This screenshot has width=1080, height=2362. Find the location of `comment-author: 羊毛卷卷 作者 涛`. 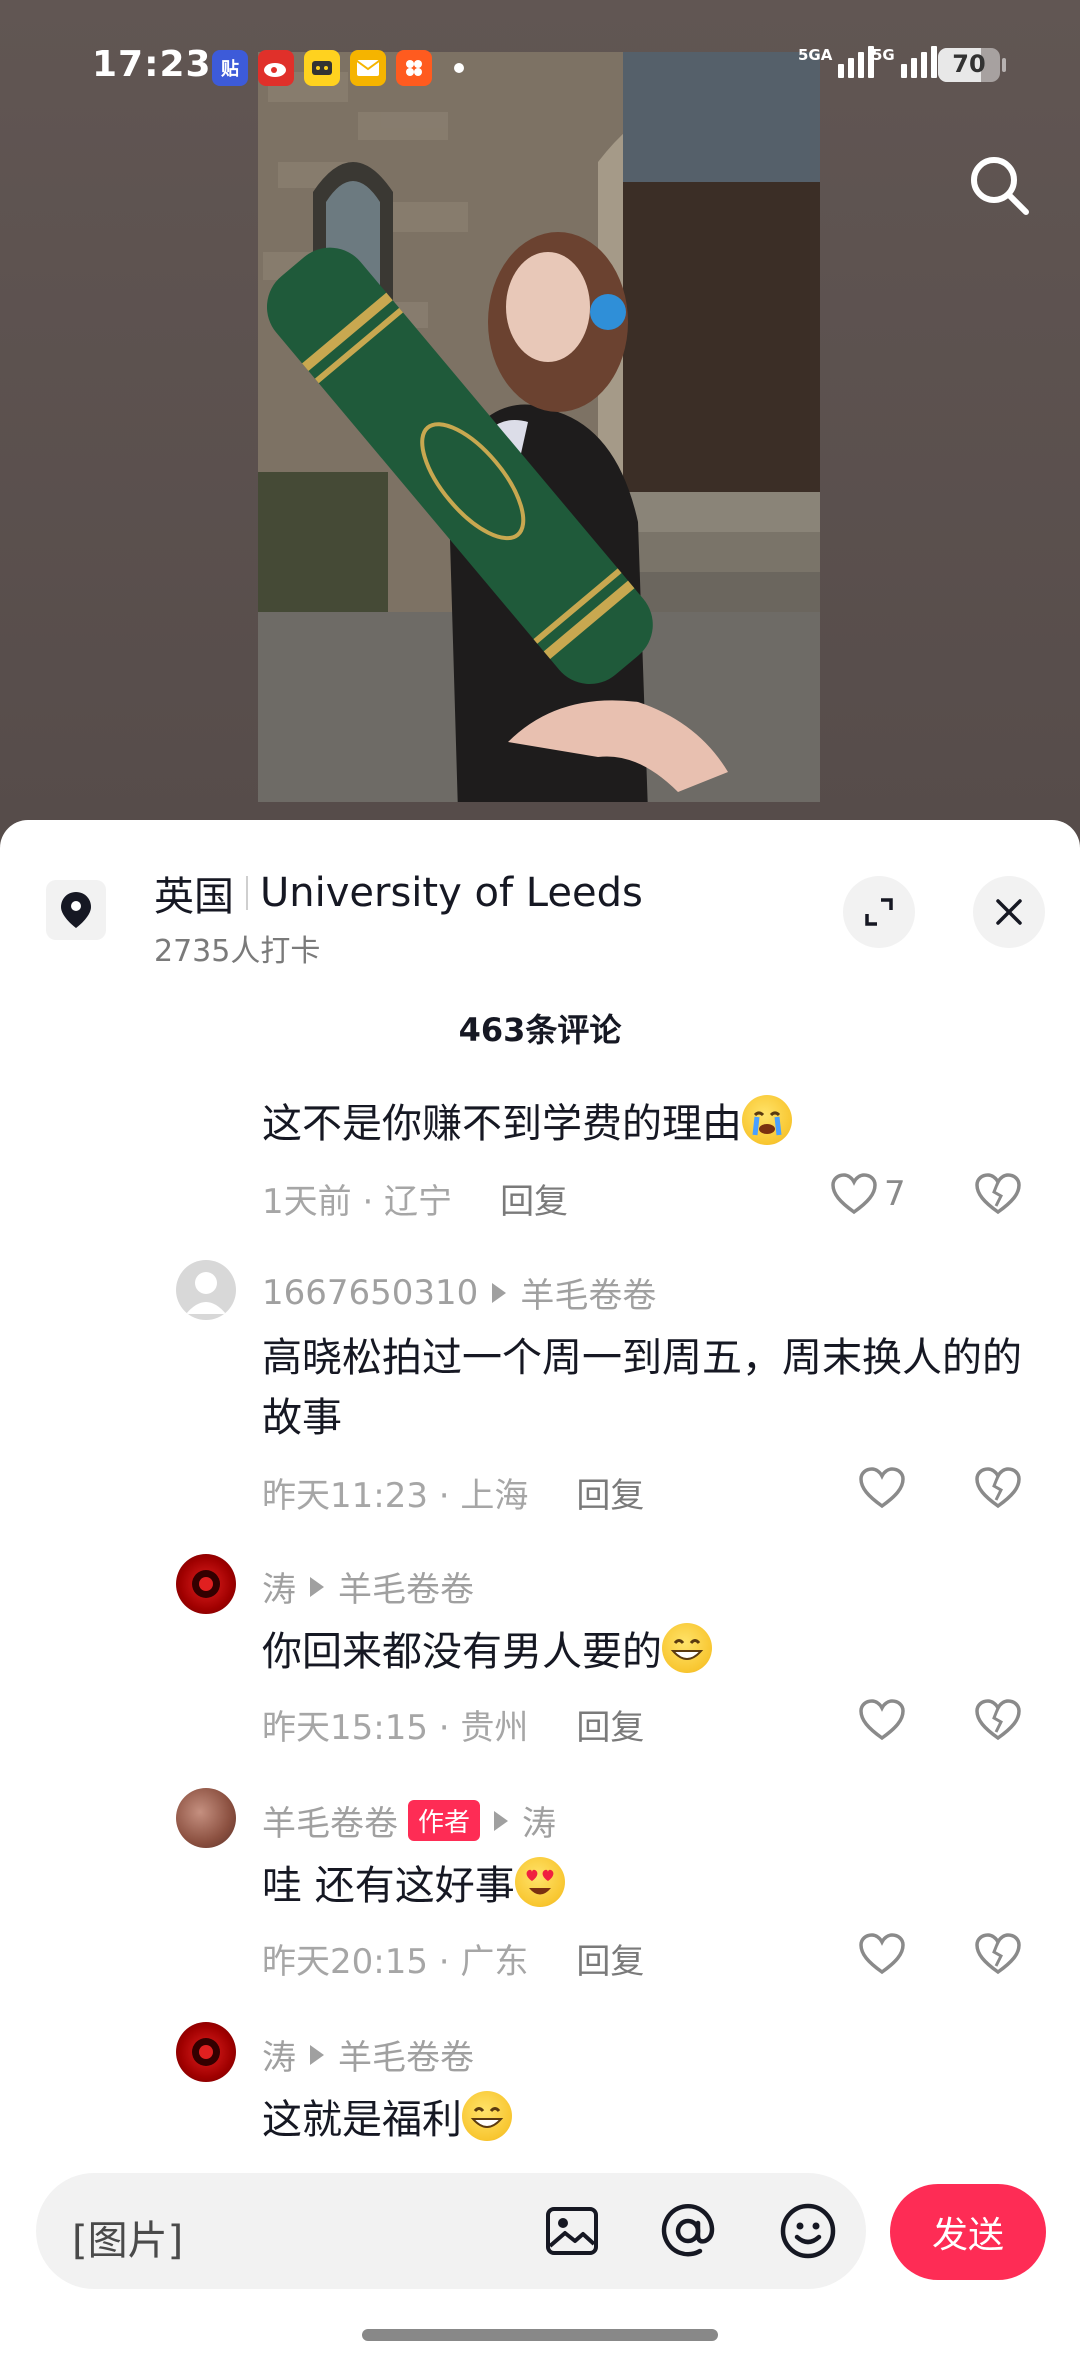

comment-author: 羊毛卷卷 作者 涛 is located at coordinates (409, 1820).